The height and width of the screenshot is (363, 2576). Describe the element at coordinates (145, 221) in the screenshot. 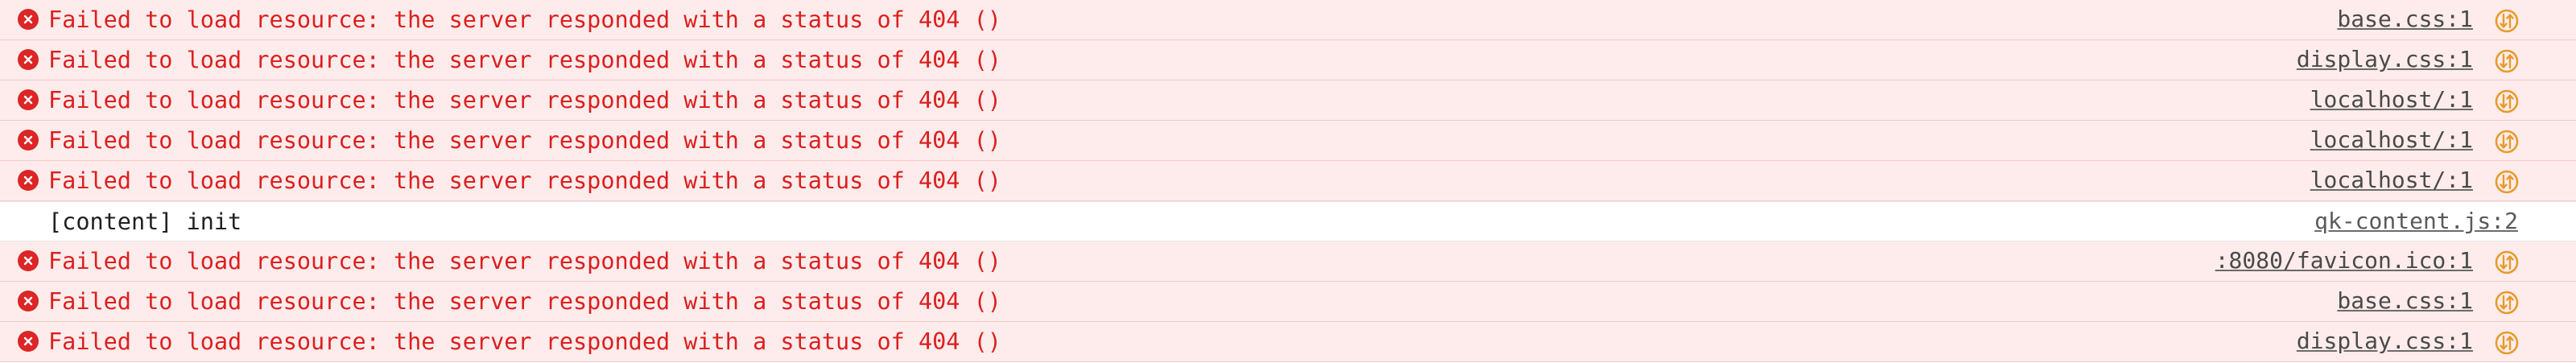

I see `console-message-text: [content] init` at that location.